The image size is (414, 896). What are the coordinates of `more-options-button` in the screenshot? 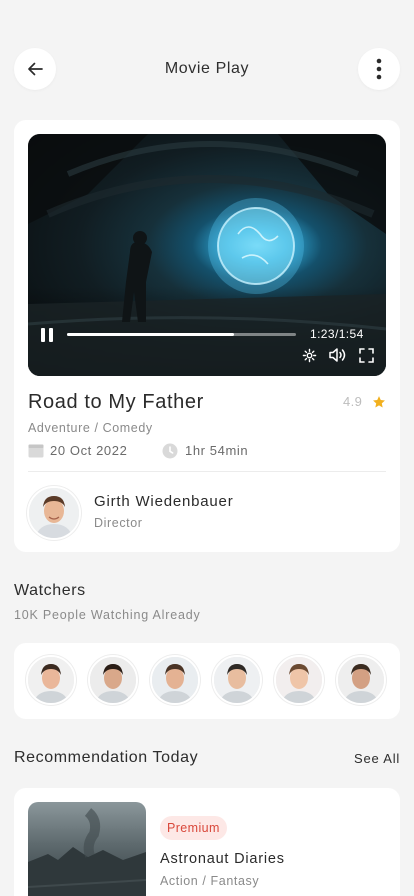 It's located at (379, 69).